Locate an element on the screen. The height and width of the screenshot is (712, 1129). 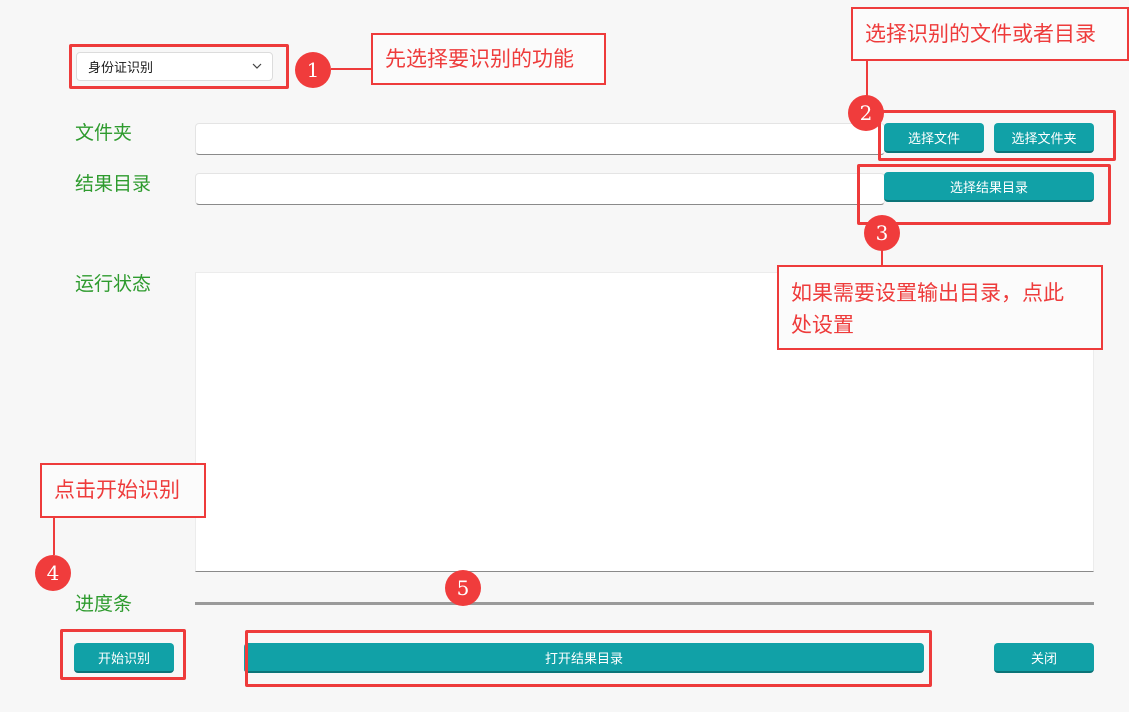
close-button: 关闭 is located at coordinates (1044, 658).